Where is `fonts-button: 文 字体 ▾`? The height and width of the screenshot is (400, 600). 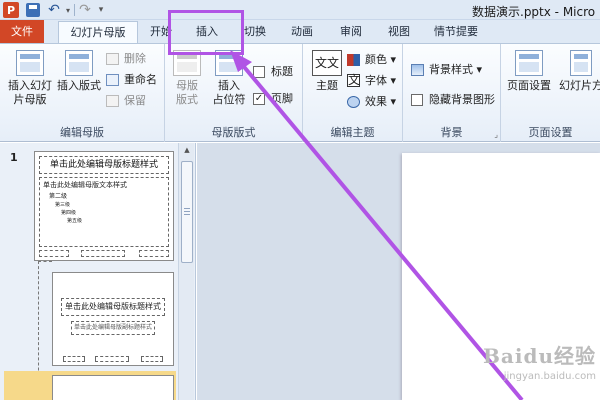 fonts-button: 文 字体 ▾ is located at coordinates (371, 81).